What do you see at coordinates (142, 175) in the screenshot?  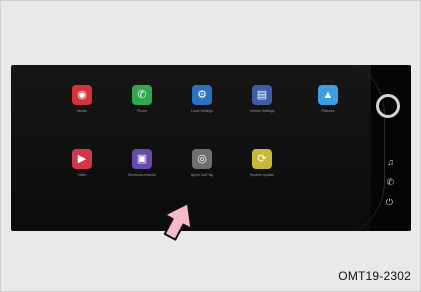 I see `app-label: Electronic manual` at bounding box center [142, 175].